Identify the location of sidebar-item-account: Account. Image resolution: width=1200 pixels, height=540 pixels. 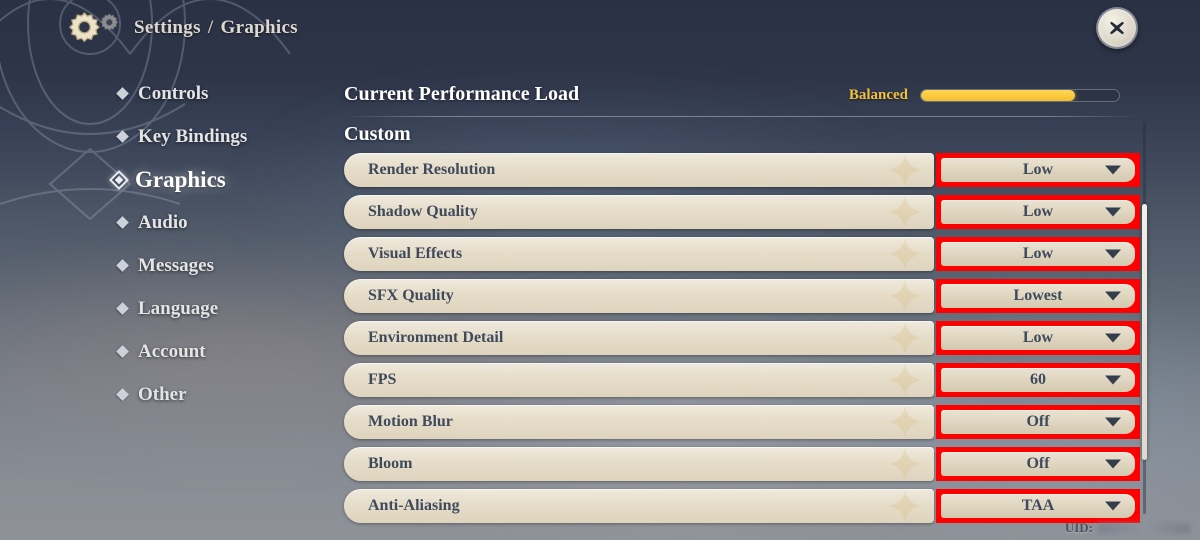
(165, 351).